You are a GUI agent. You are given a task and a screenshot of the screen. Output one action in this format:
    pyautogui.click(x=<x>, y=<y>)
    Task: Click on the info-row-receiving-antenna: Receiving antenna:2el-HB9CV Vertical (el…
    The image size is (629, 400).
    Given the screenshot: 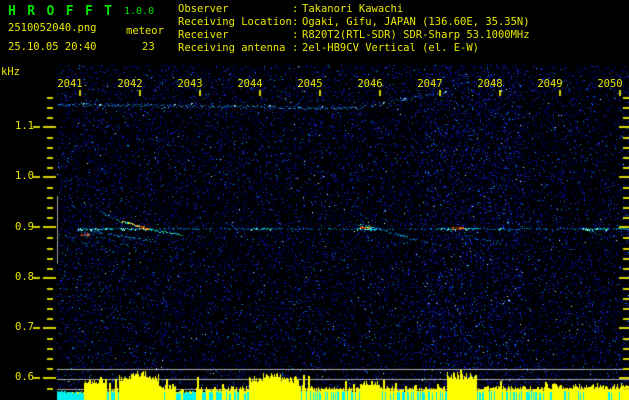 What is the action you would take?
    pyautogui.click(x=354, y=48)
    